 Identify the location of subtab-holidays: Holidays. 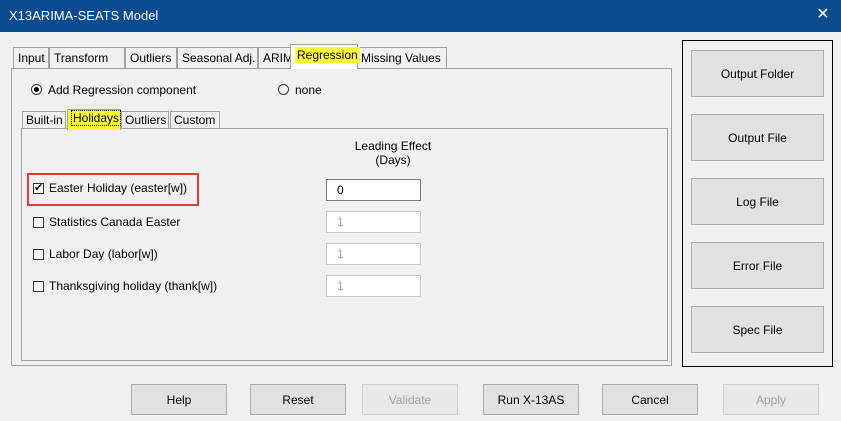
(94, 119).